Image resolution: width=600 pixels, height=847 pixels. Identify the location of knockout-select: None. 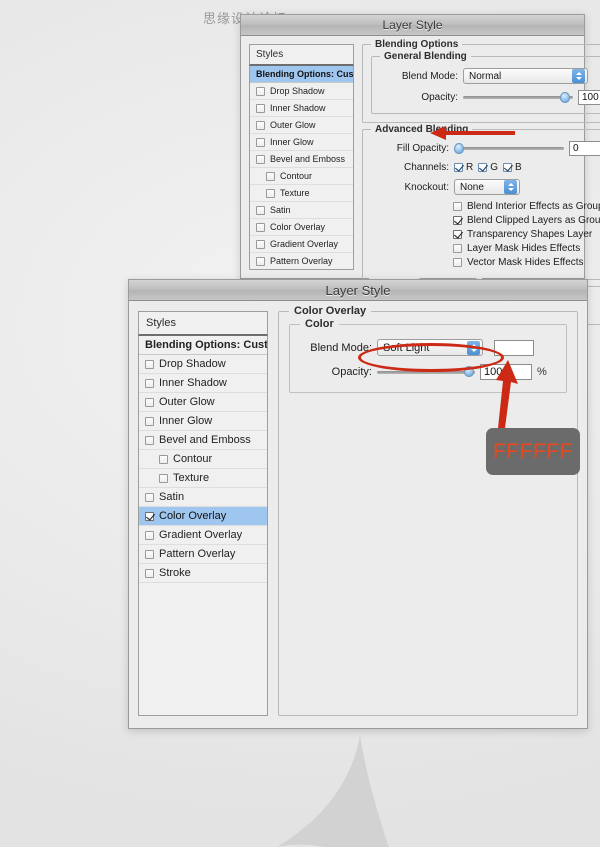
(487, 187).